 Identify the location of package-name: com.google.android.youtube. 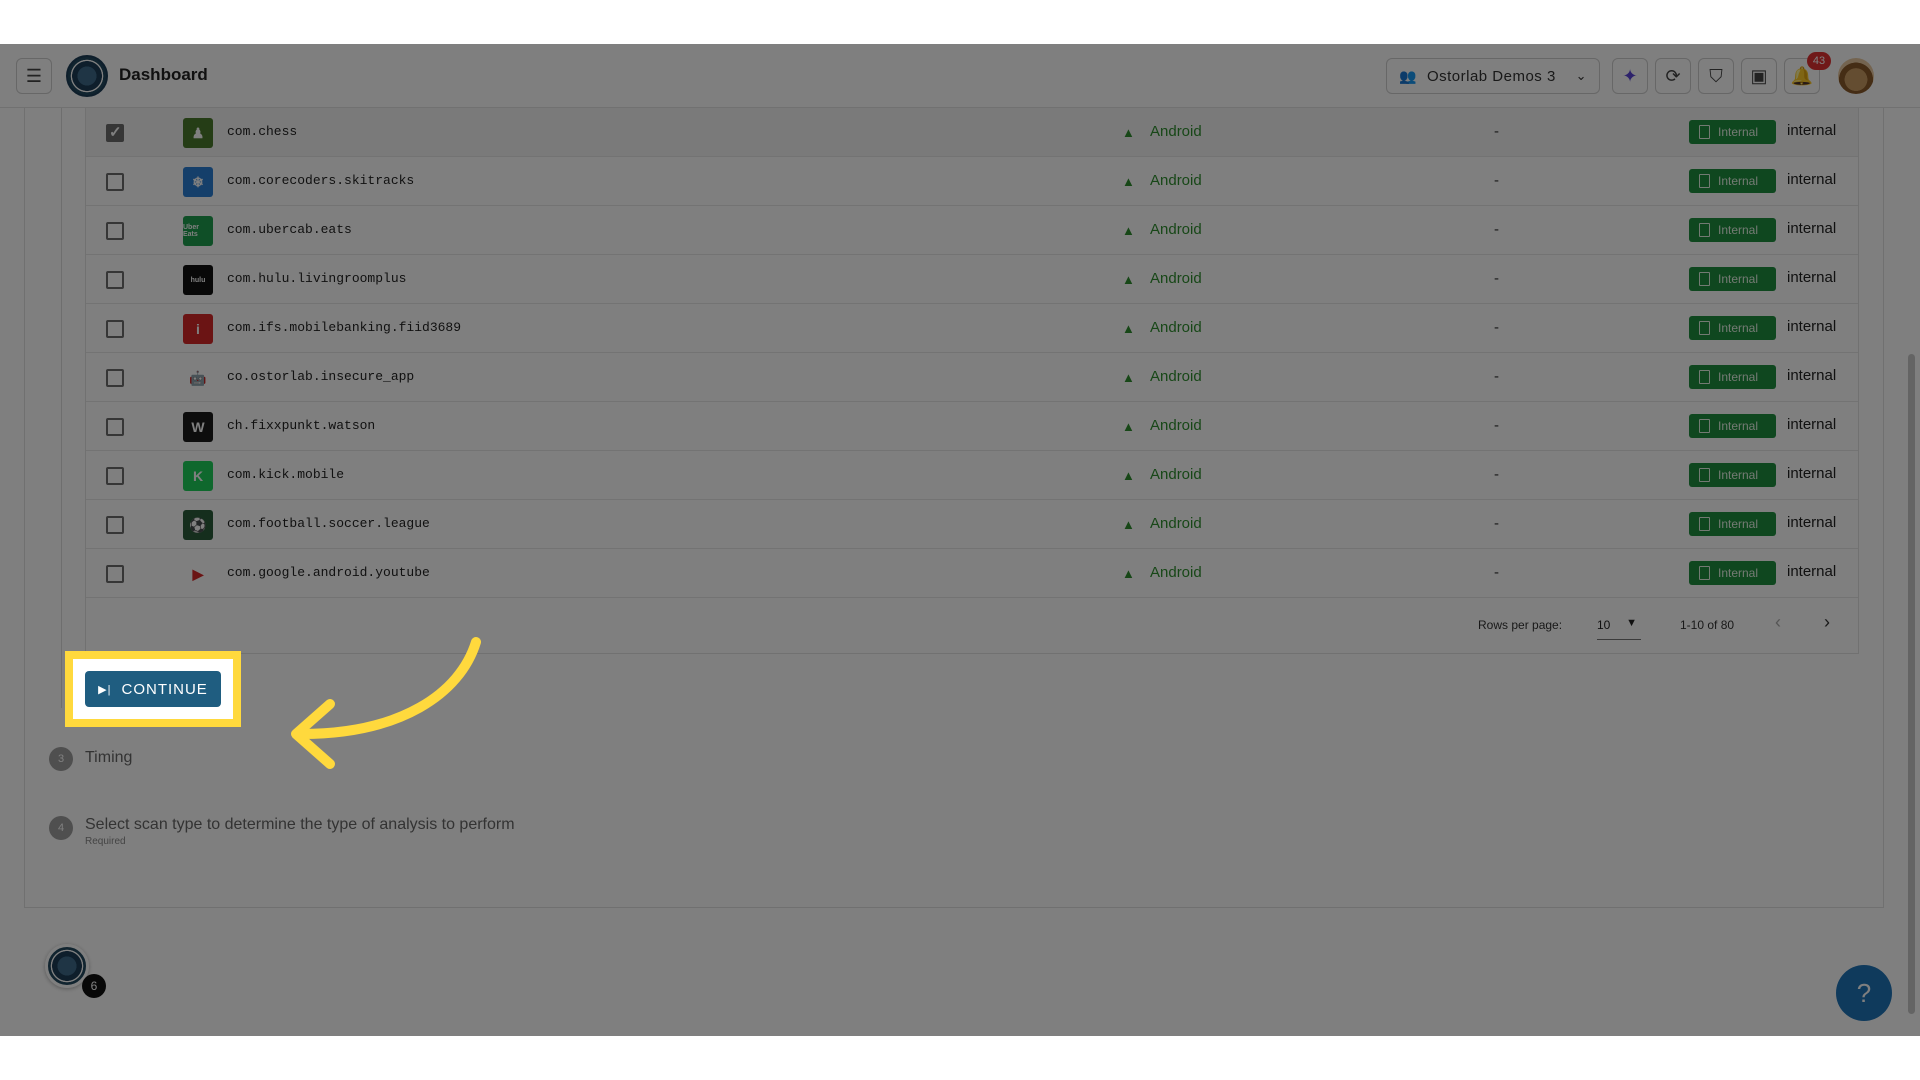
(328, 572).